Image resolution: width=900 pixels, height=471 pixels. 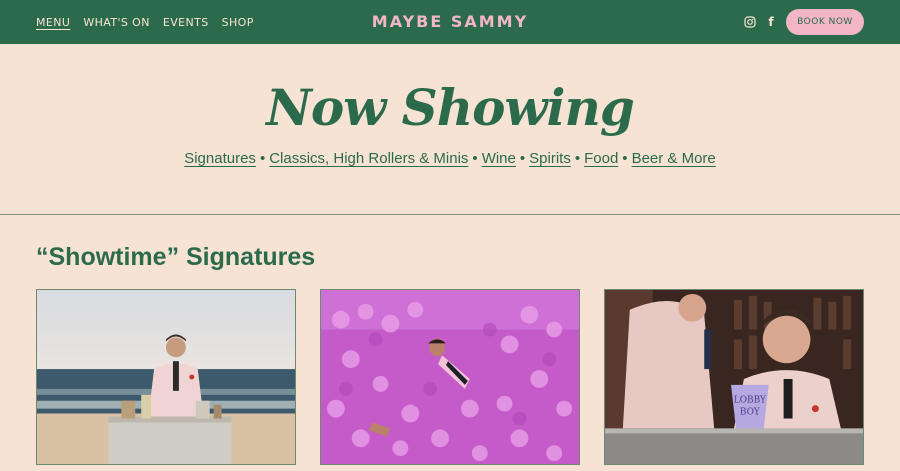 I want to click on category-link-food: Food, so click(x=601, y=158).